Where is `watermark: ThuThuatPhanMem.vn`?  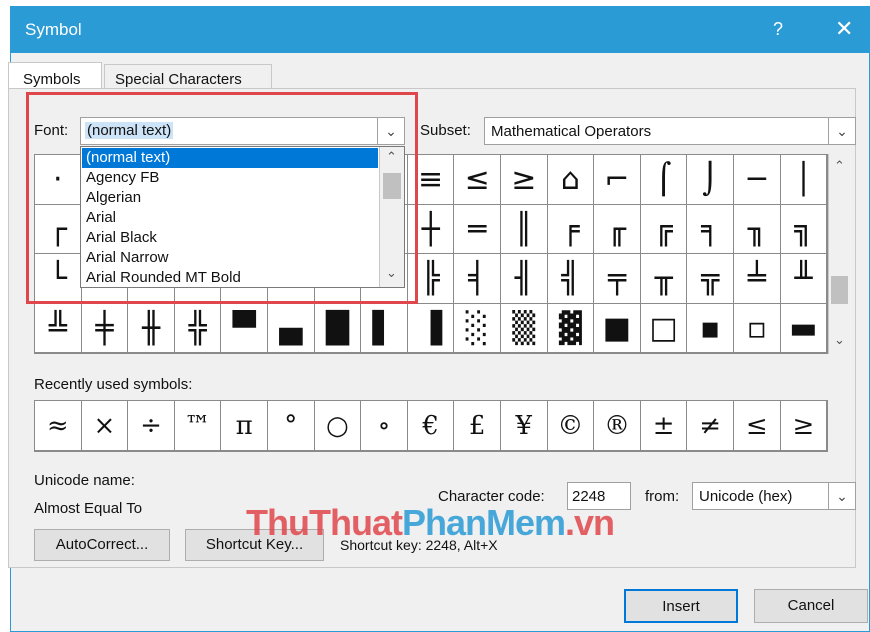
watermark: ThuThuatPhanMem.vn is located at coordinates (430, 523).